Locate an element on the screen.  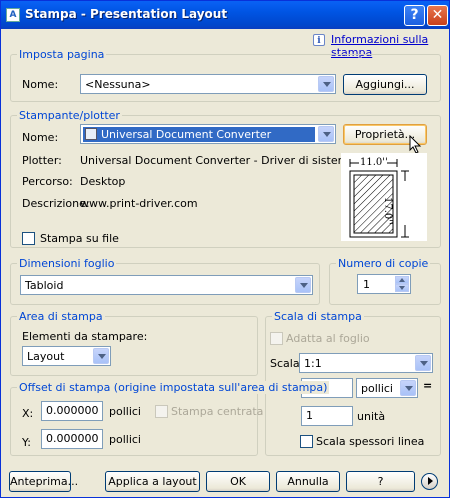
page-setup-name-label: Nome: is located at coordinates (40, 84).